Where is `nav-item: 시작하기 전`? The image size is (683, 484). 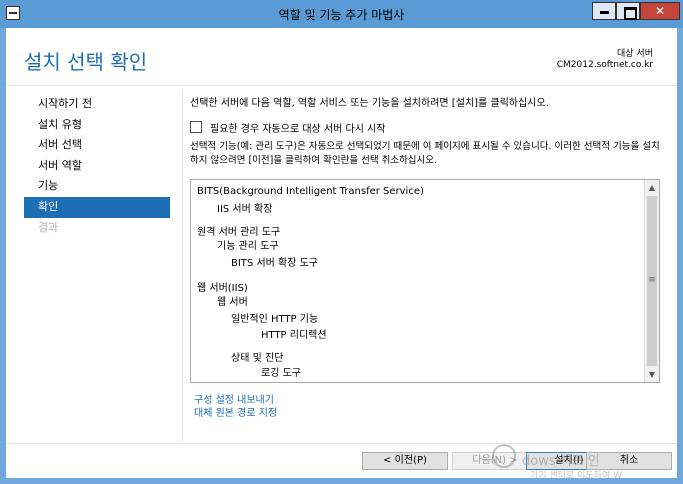
nav-item: 시작하기 전 is located at coordinates (97, 104).